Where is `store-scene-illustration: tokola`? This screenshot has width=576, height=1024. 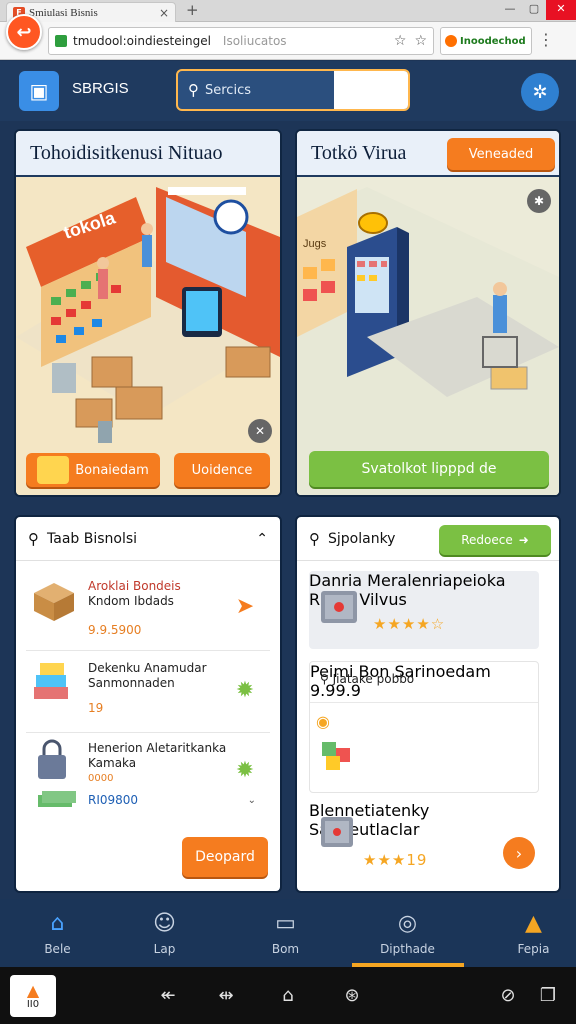 store-scene-illustration: tokola is located at coordinates (148, 336).